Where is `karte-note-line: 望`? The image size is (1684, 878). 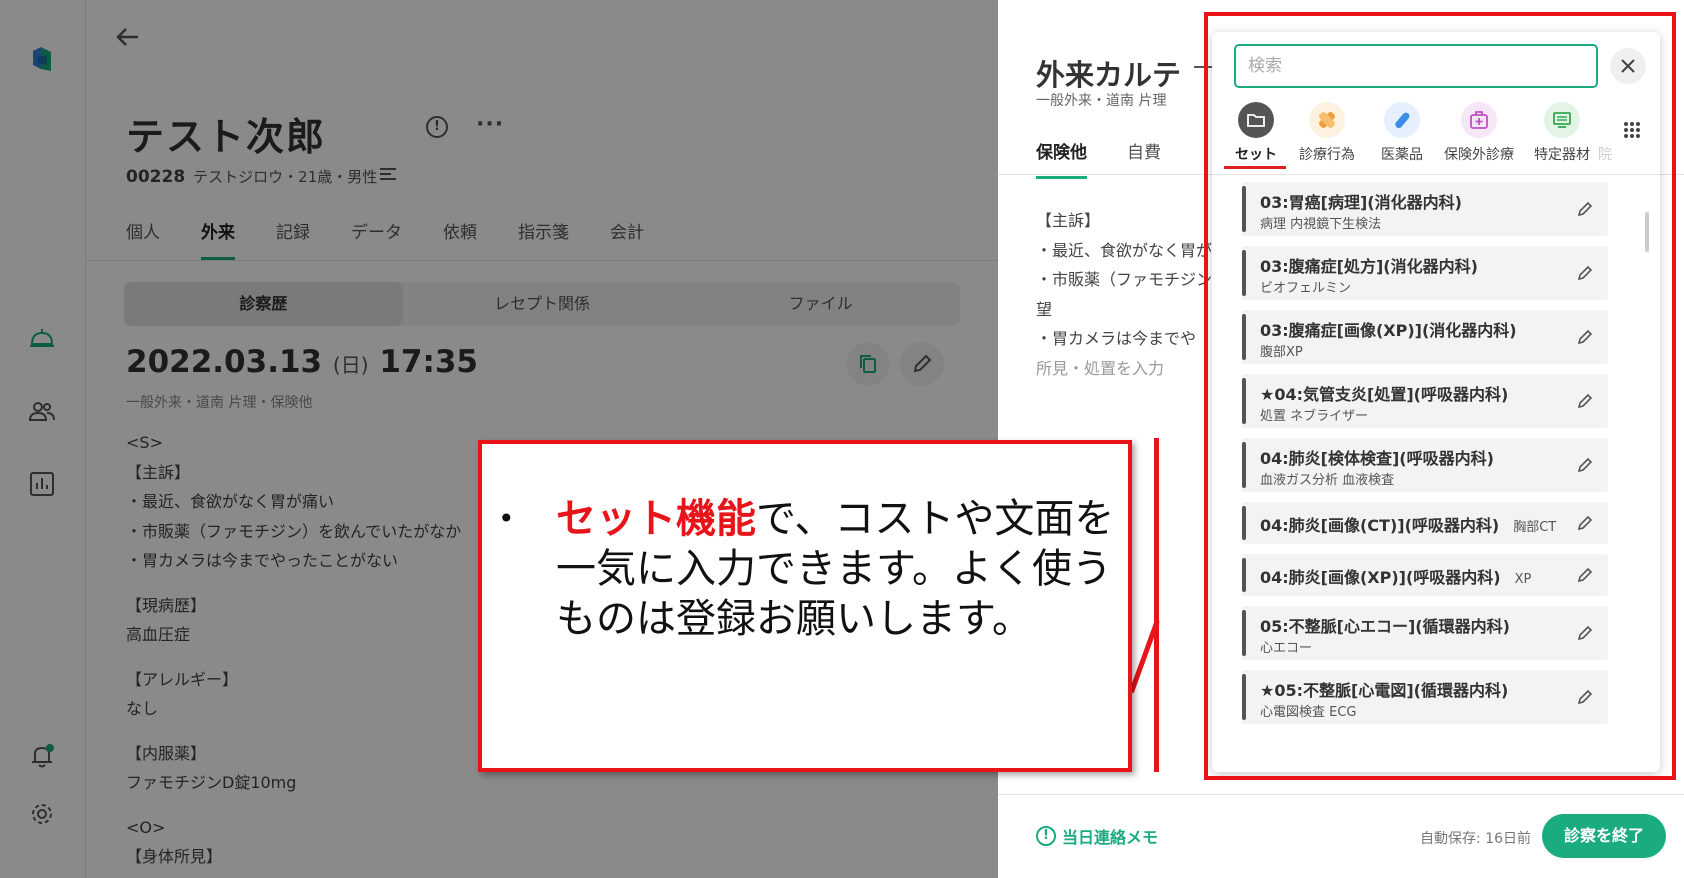
karte-note-line: 望 is located at coordinates (1044, 309).